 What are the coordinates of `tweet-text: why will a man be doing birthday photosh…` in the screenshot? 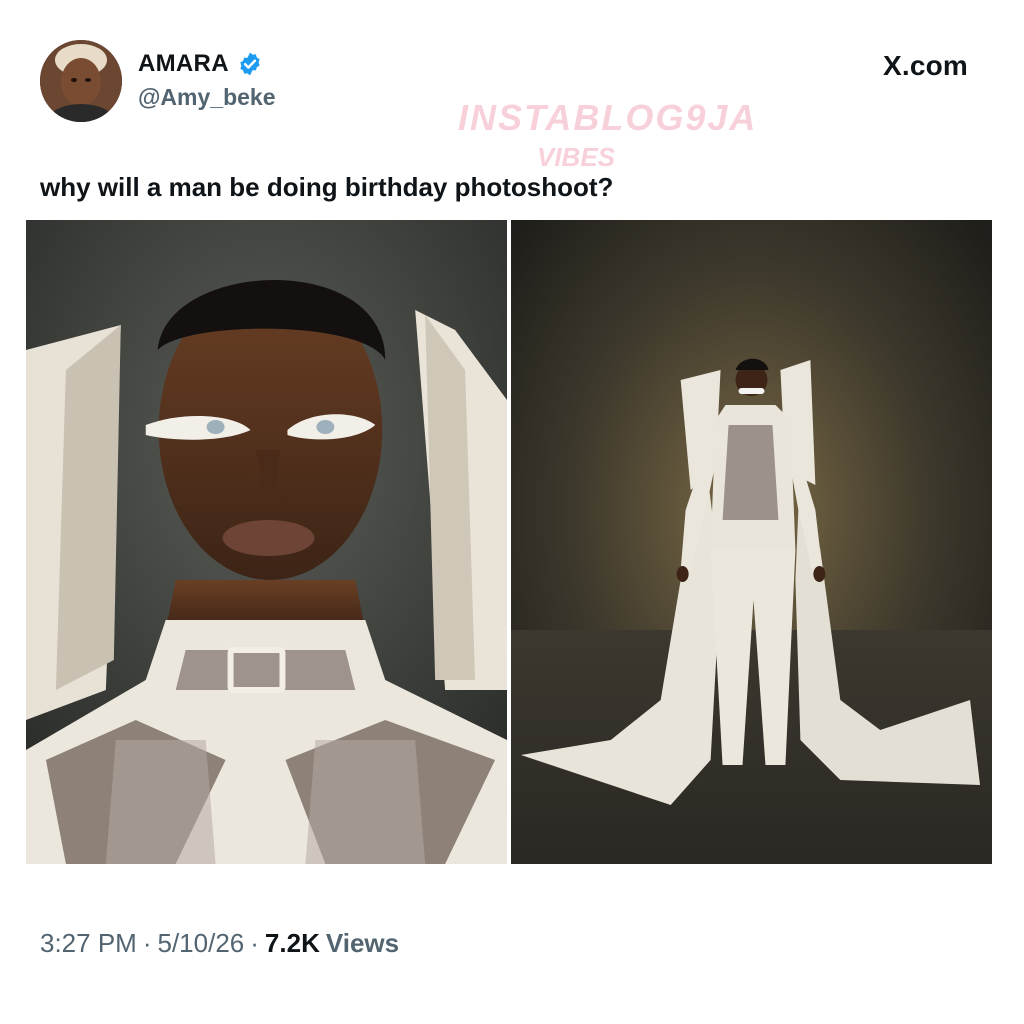 It's located at (327, 187).